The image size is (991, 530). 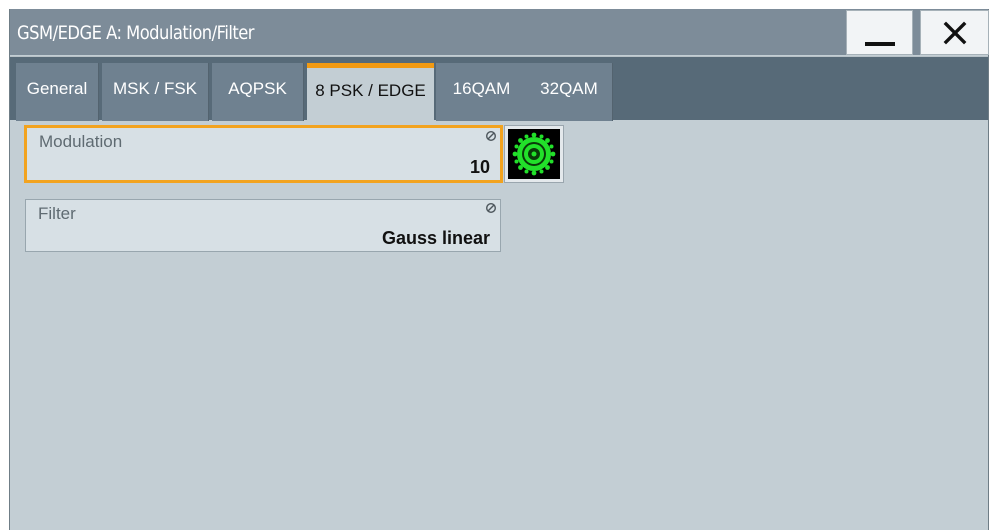 I want to click on minimize-button, so click(x=879, y=32).